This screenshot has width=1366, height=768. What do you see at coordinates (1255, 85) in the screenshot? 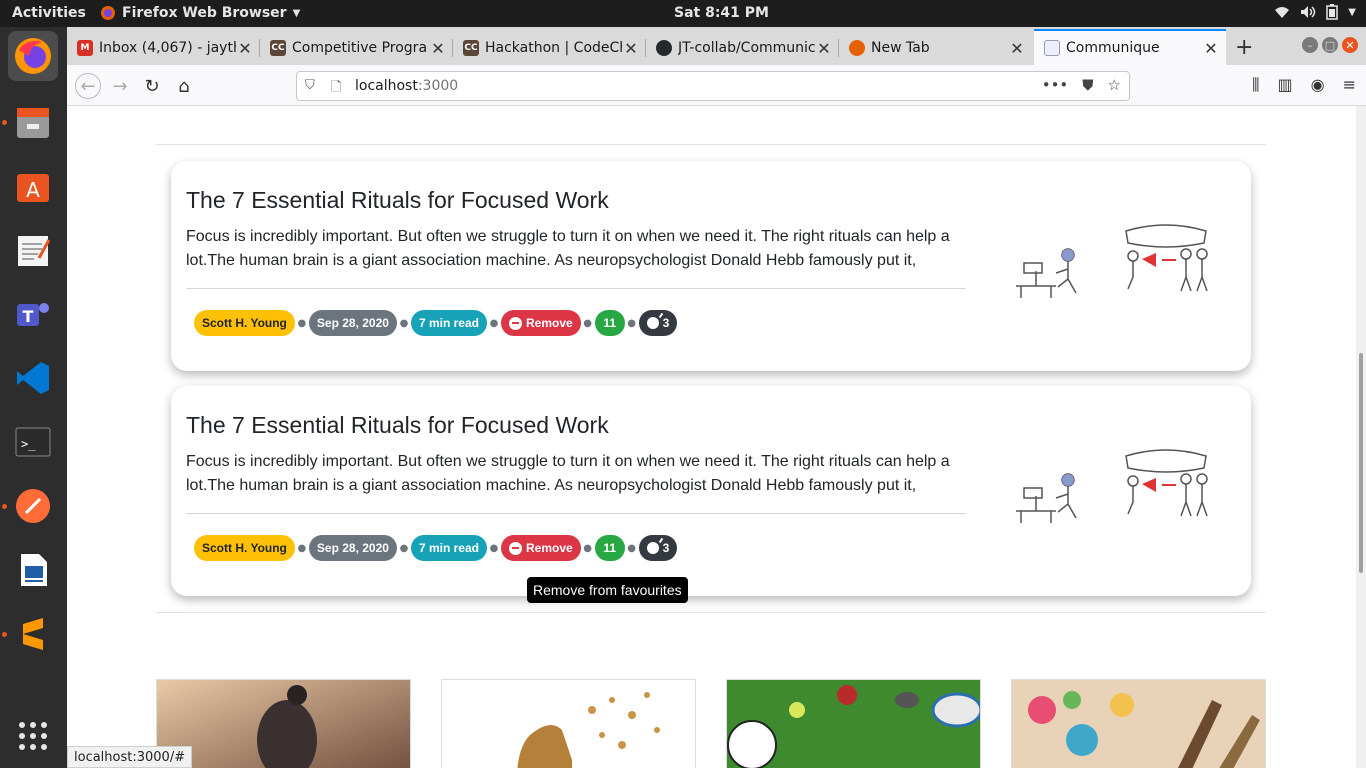
I see `library-icon: ⫼` at bounding box center [1255, 85].